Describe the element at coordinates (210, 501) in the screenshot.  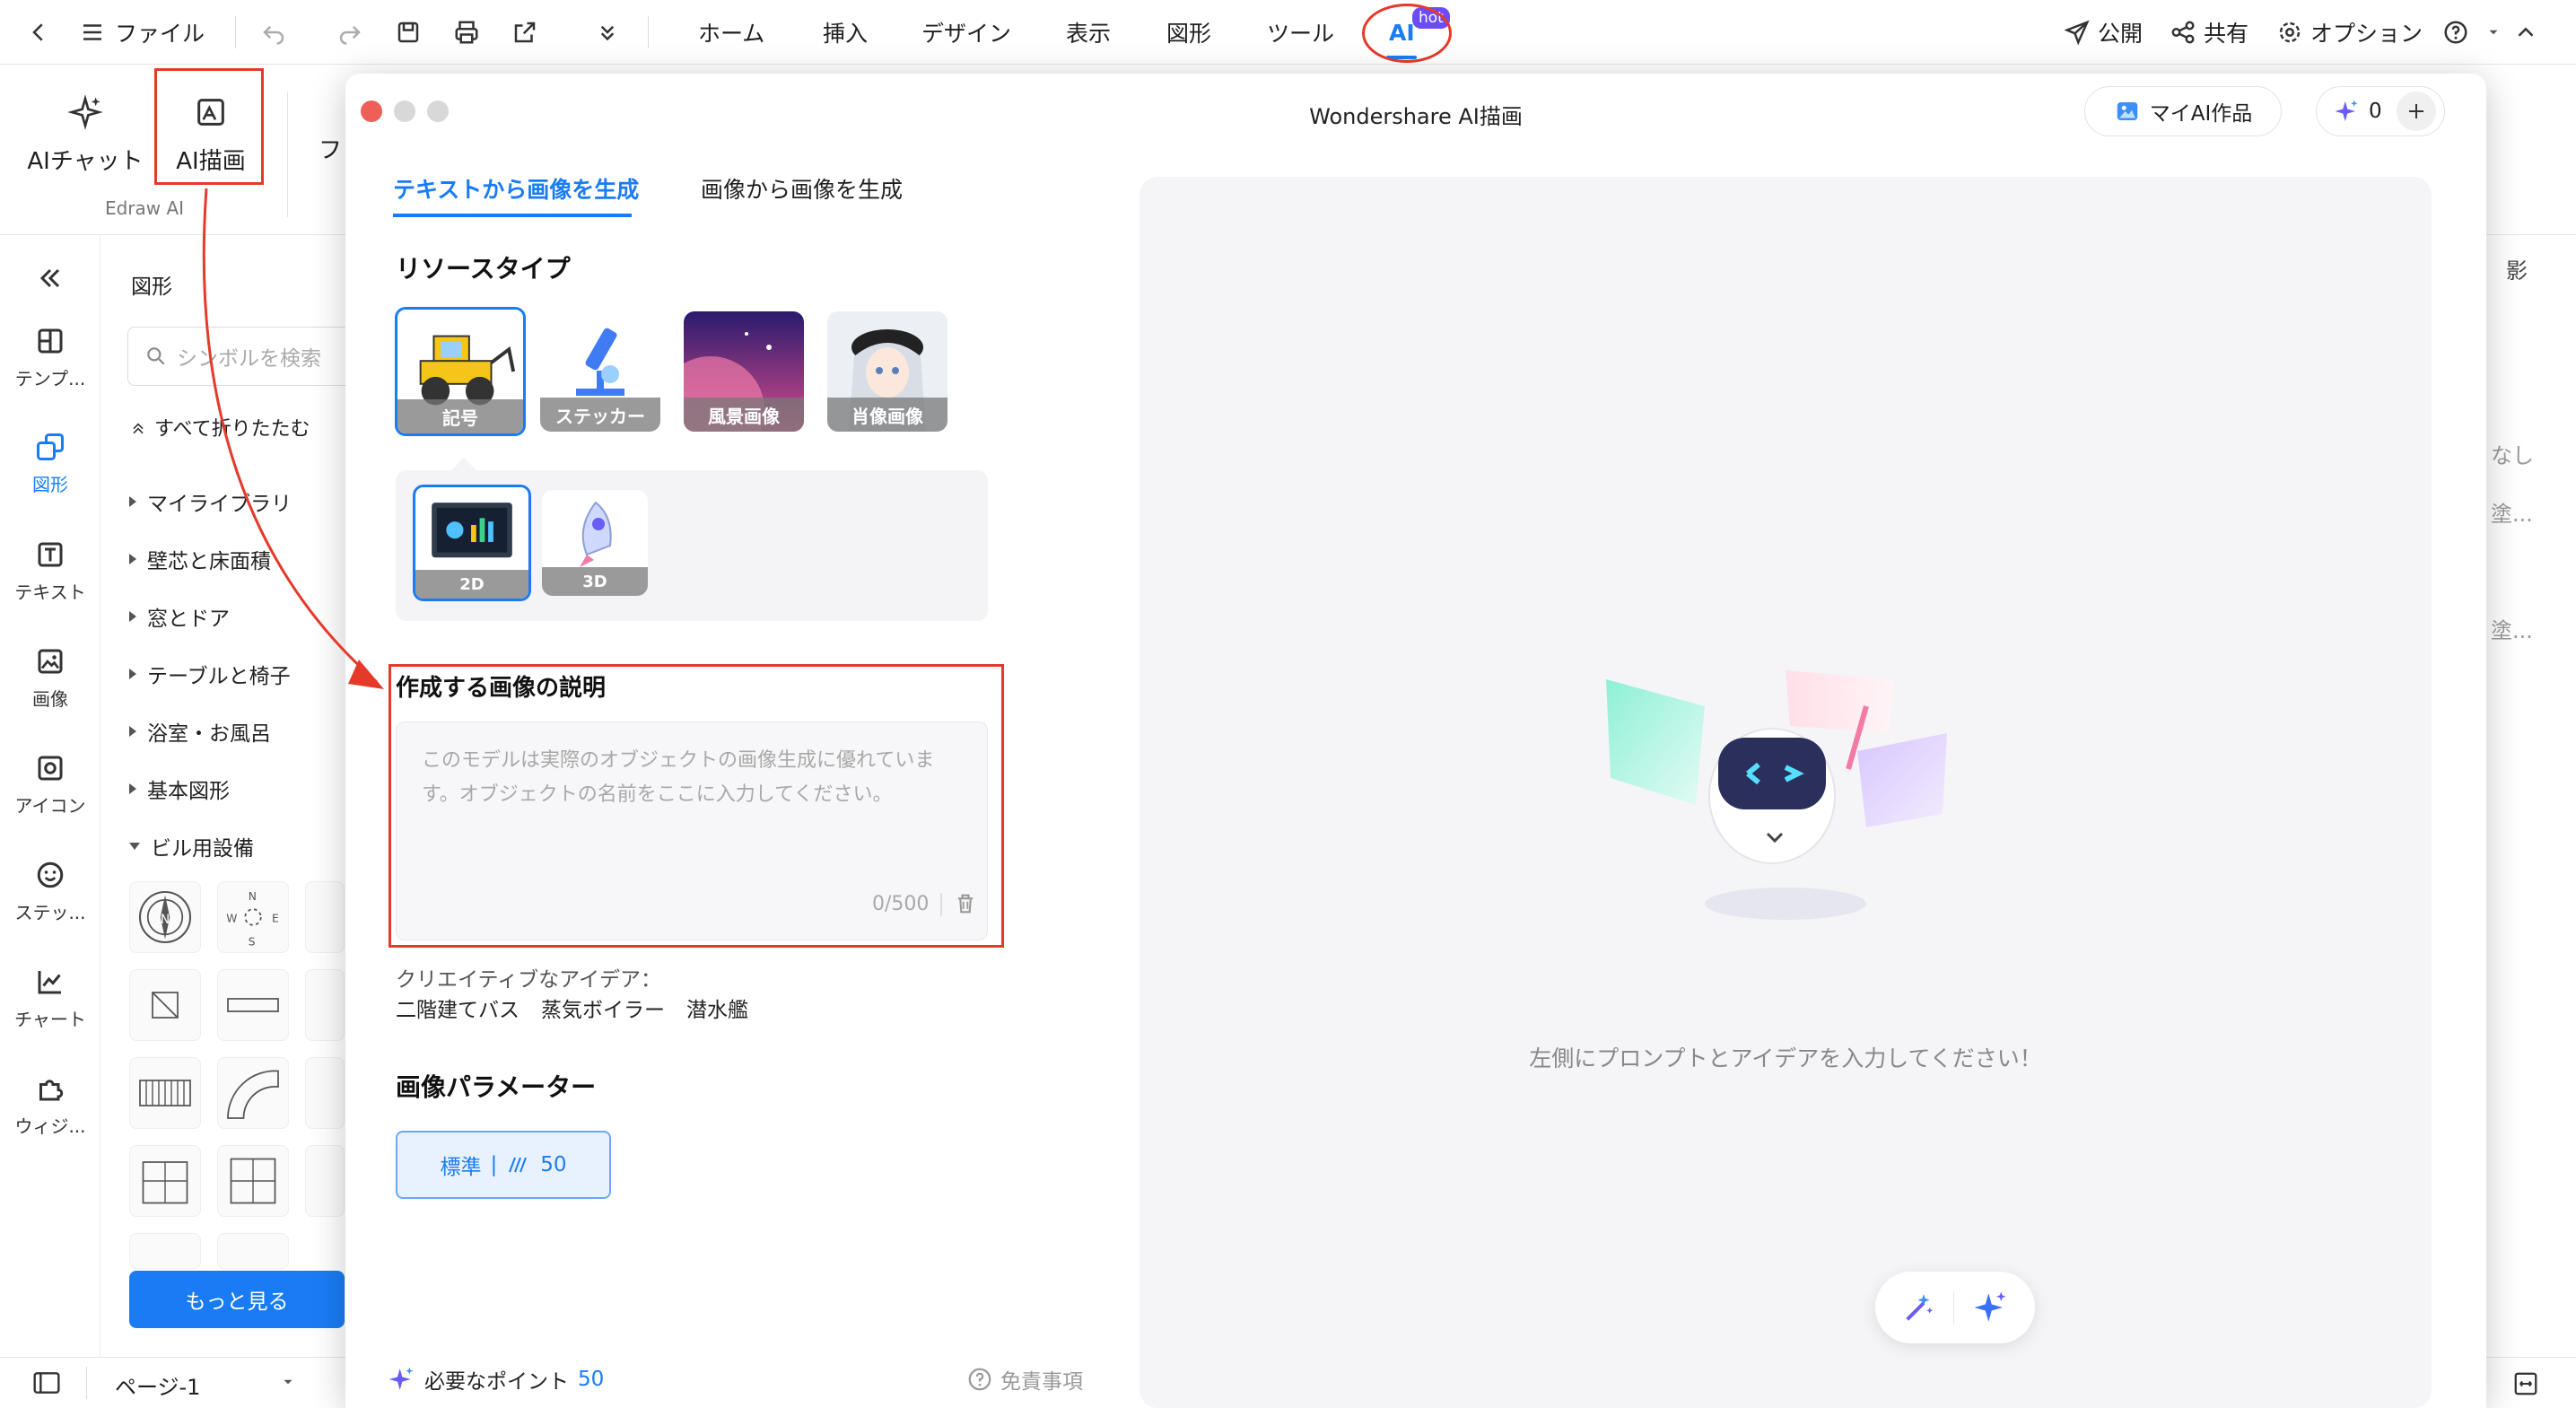
I see `category-my-library: マイライブラリ` at that location.